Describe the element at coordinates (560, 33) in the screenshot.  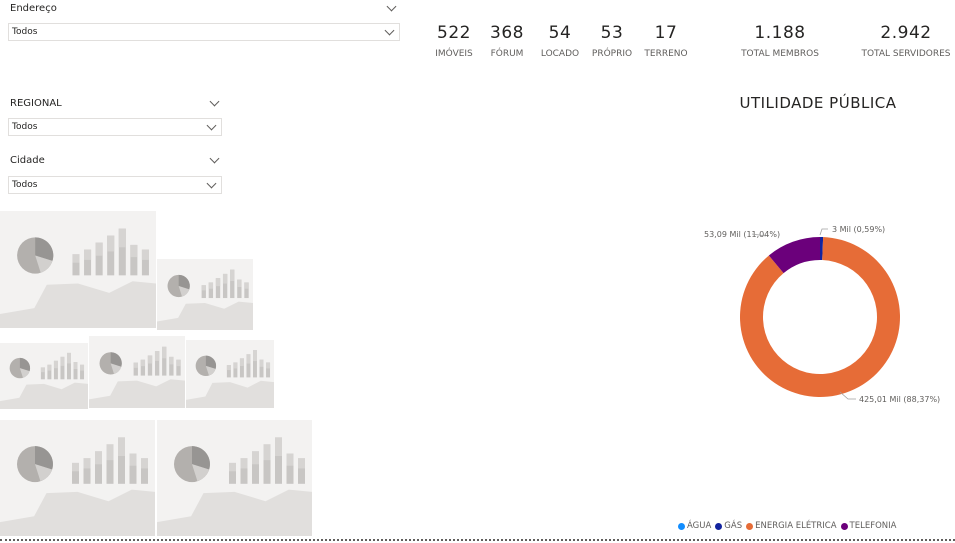
I see `kpi-value: 54` at that location.